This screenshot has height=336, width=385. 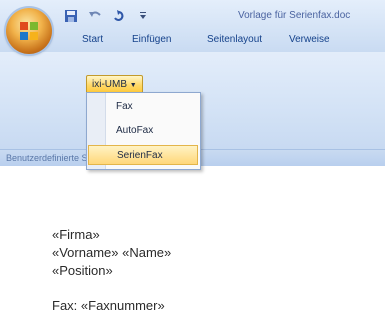 I want to click on menu-item-autofax: AutoFax, so click(x=152, y=131).